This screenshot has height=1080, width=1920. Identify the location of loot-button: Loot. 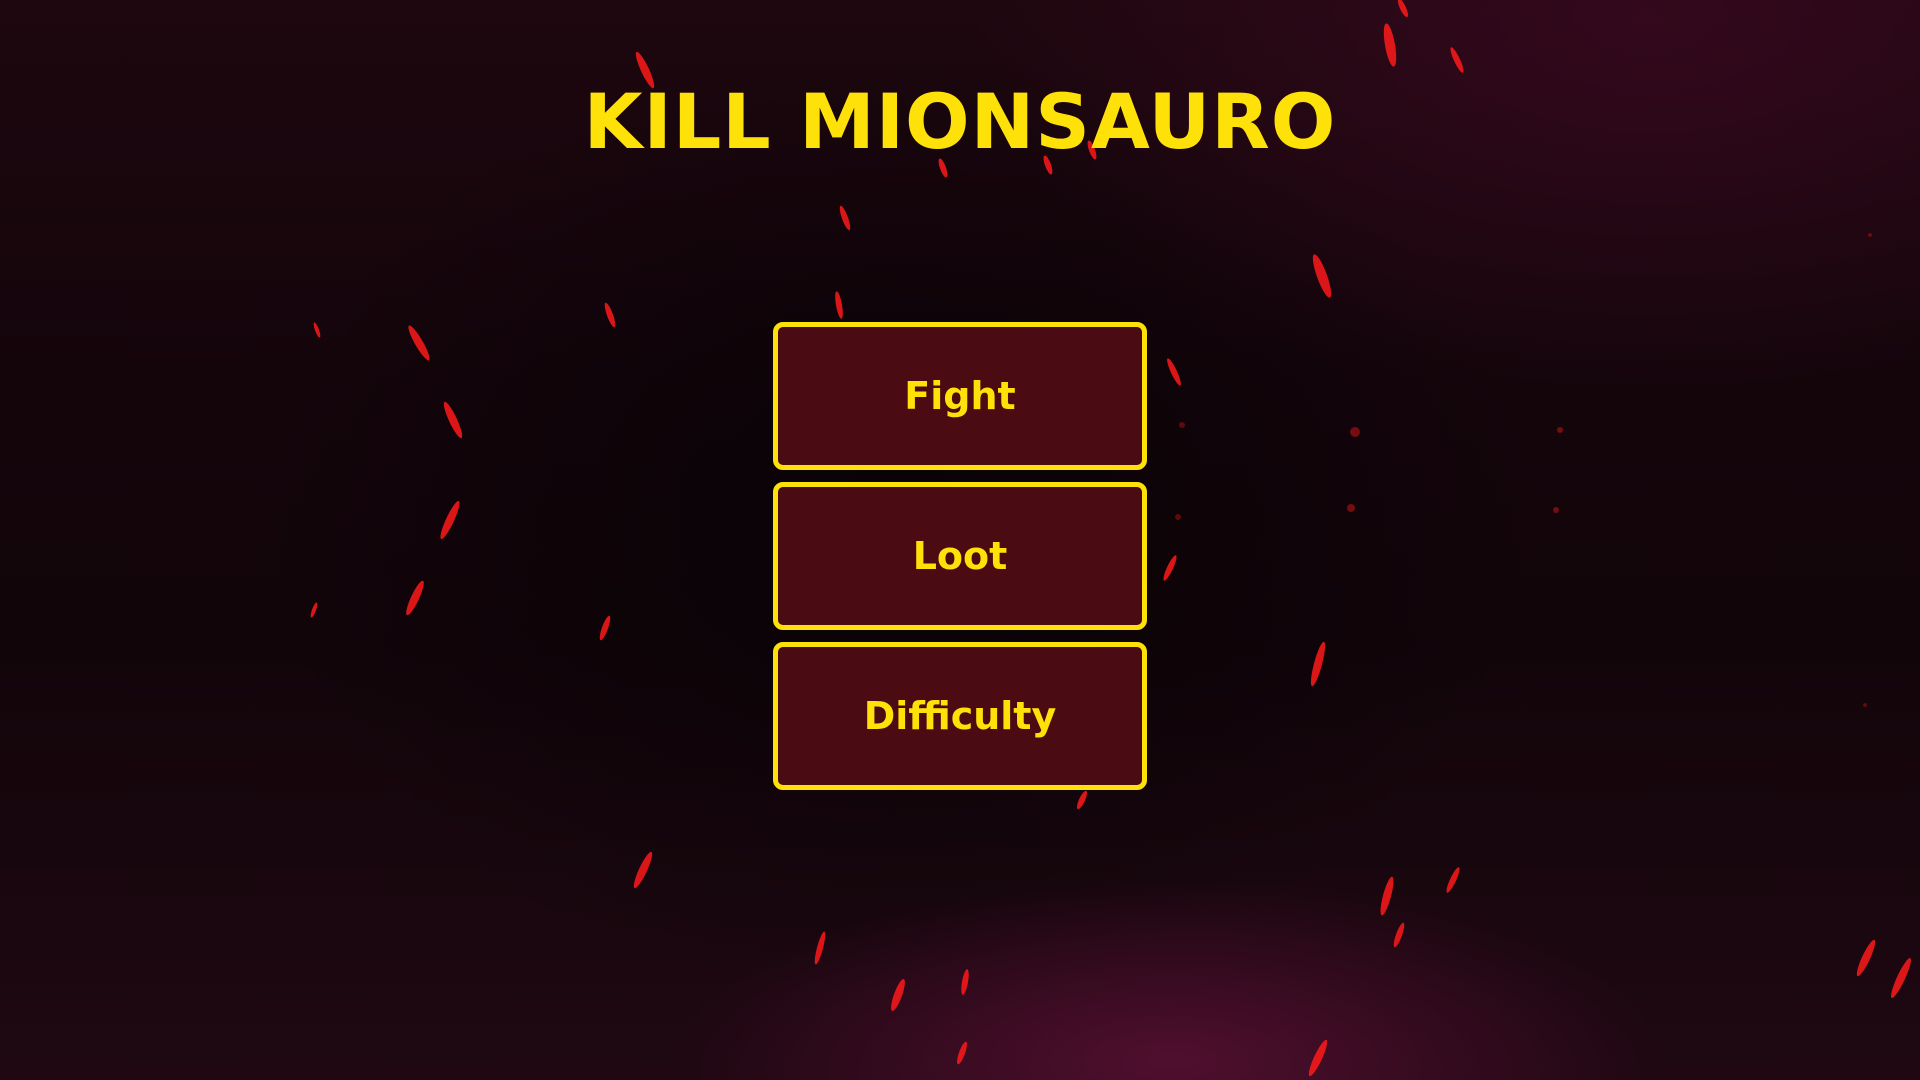
(960, 556).